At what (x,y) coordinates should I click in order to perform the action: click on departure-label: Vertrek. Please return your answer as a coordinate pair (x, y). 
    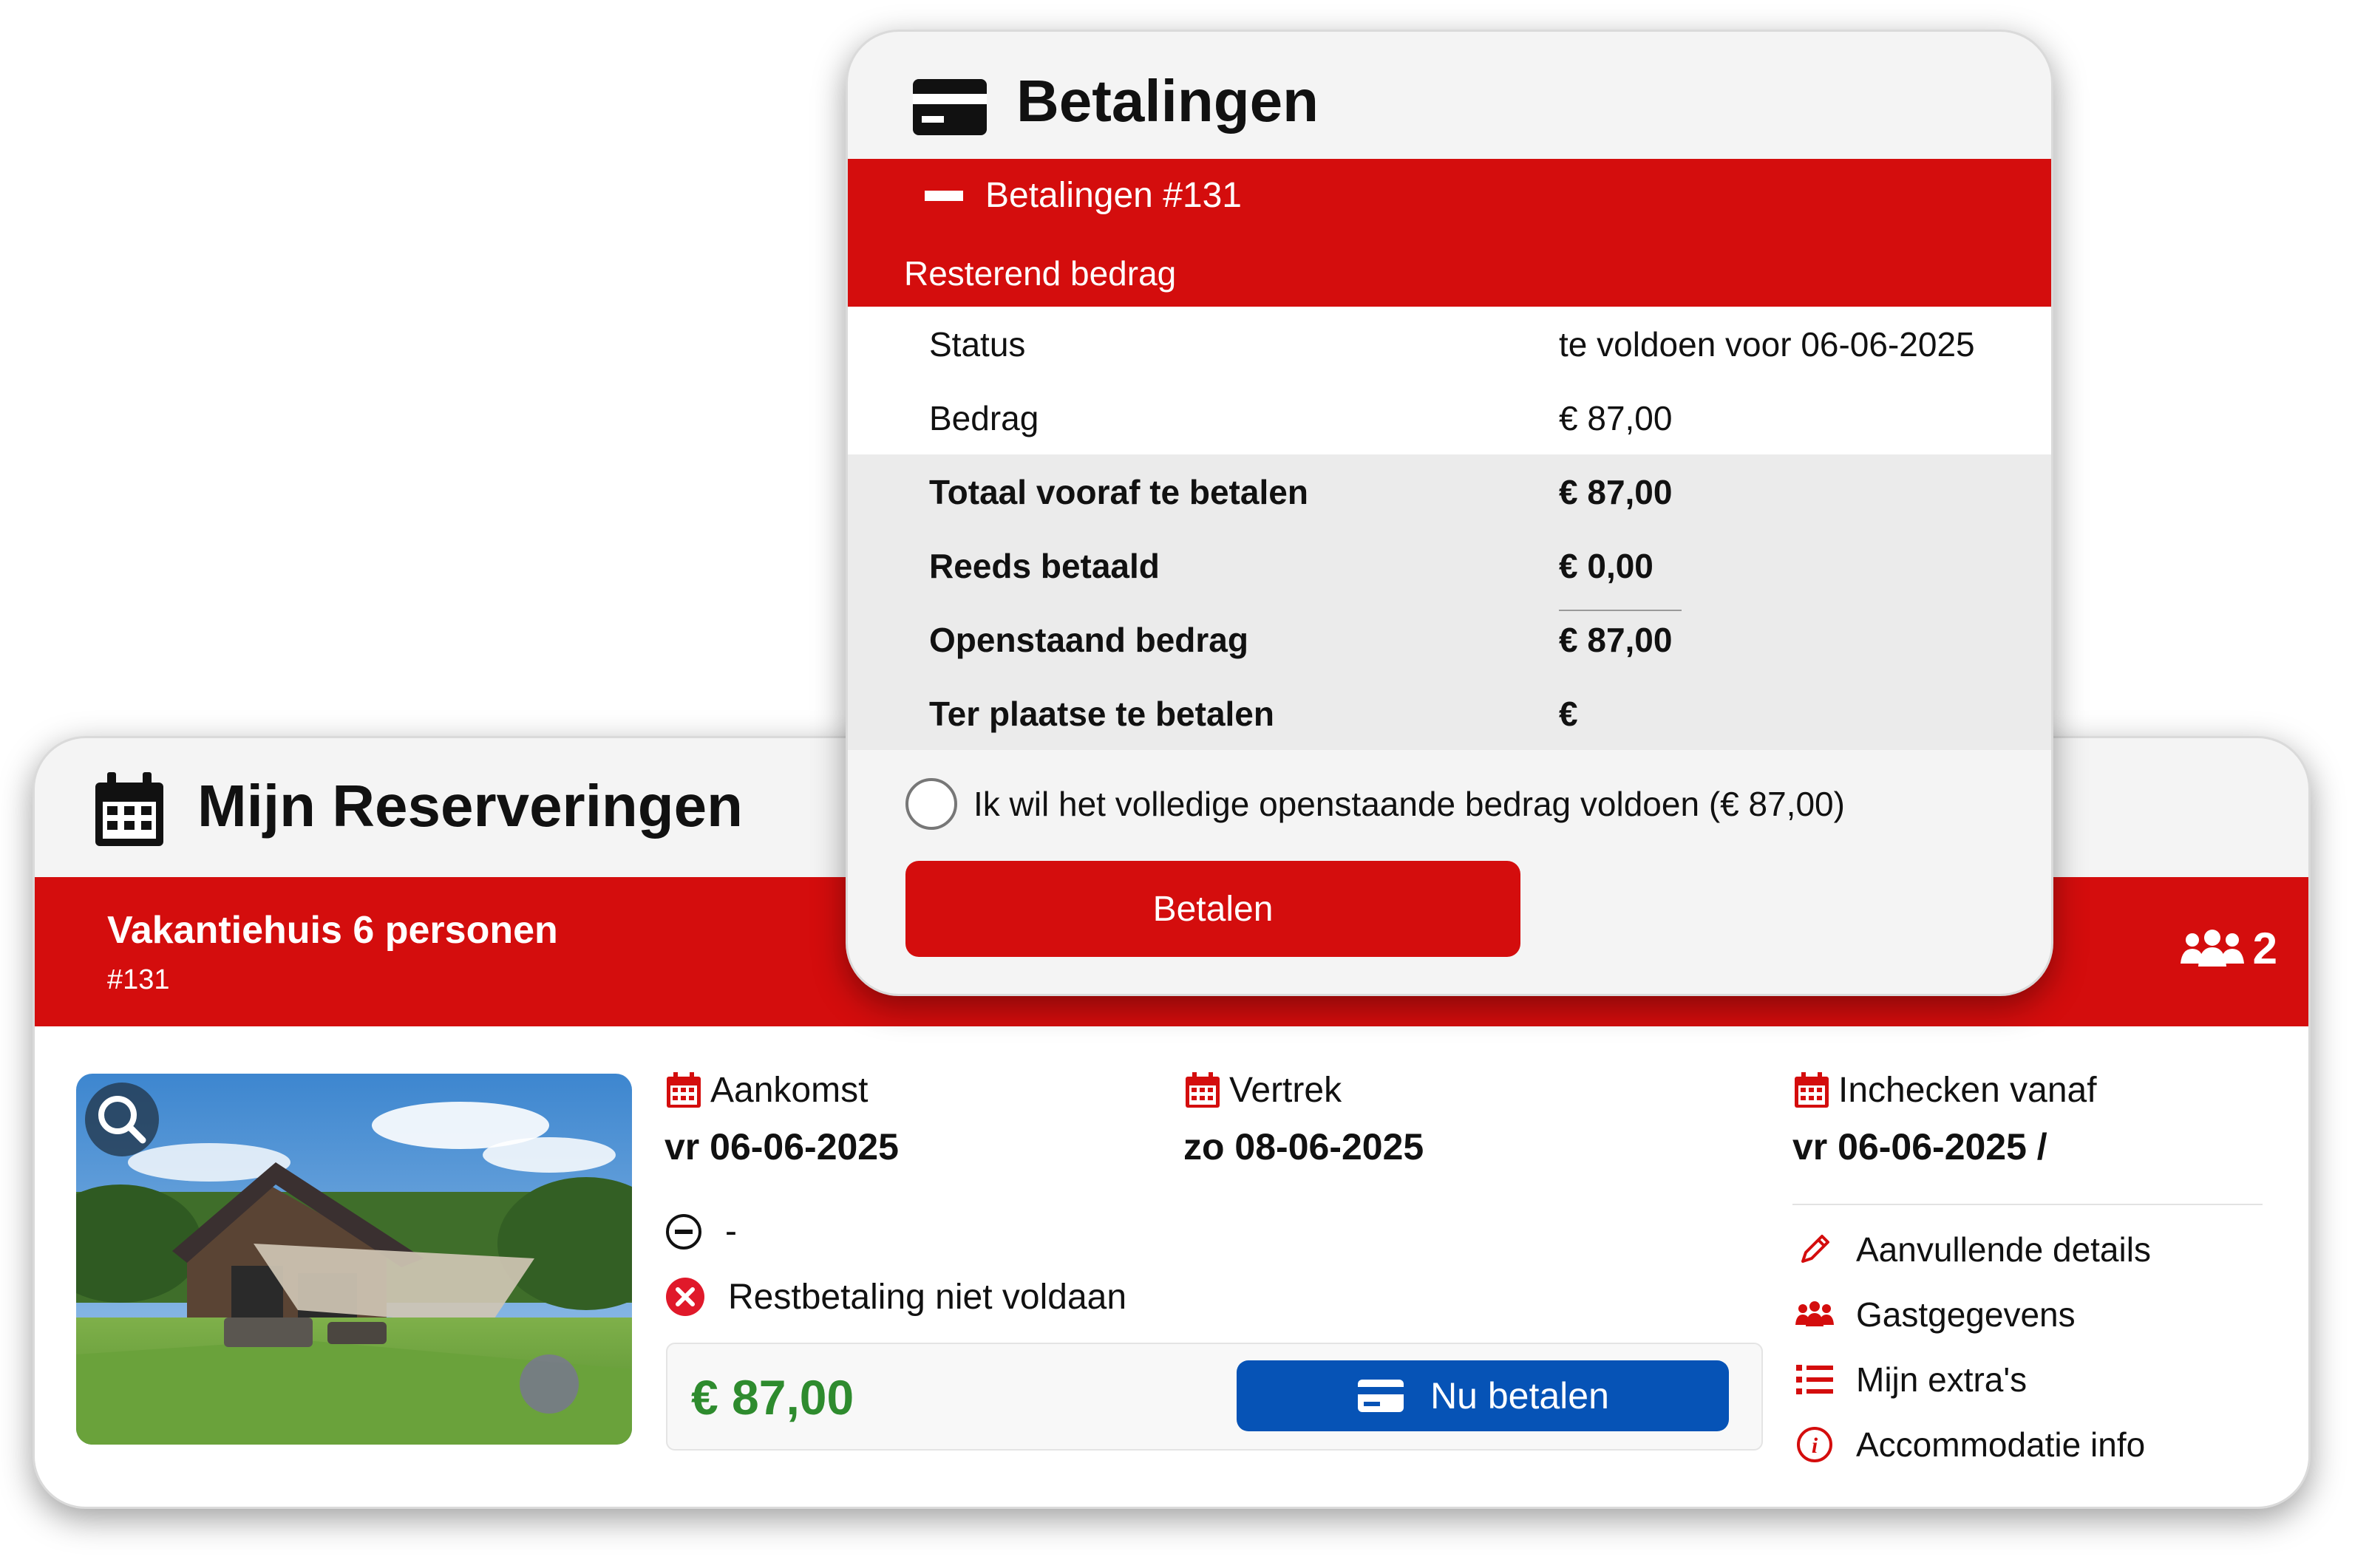
    Looking at the image, I should click on (1285, 1090).